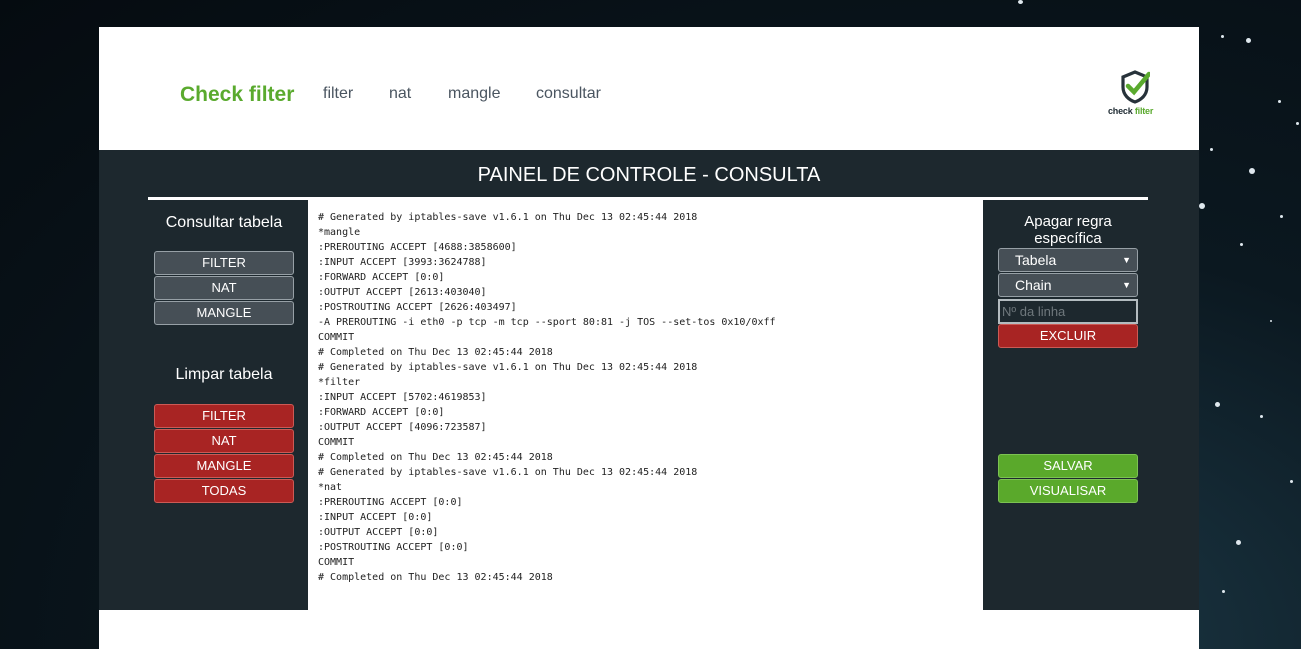 Image resolution: width=1301 pixels, height=649 pixels. What do you see at coordinates (378, 532) in the screenshot?
I see `output-line: :OUTPUT ACCEPT [0:0]` at bounding box center [378, 532].